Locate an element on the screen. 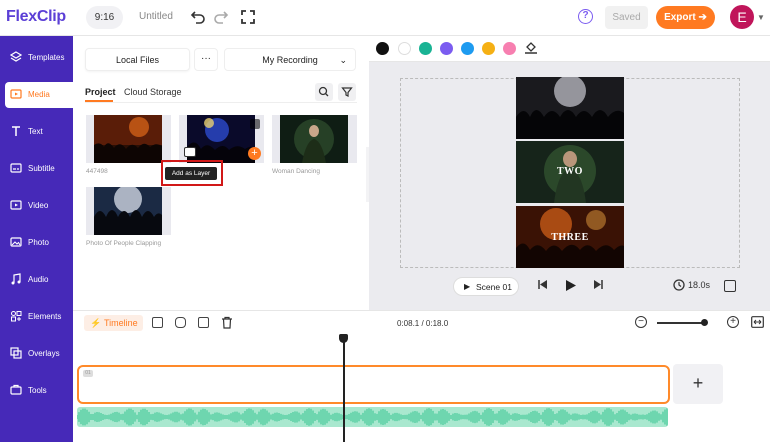  sidebar-item-subtitle: Subtitle is located at coordinates (39, 169).